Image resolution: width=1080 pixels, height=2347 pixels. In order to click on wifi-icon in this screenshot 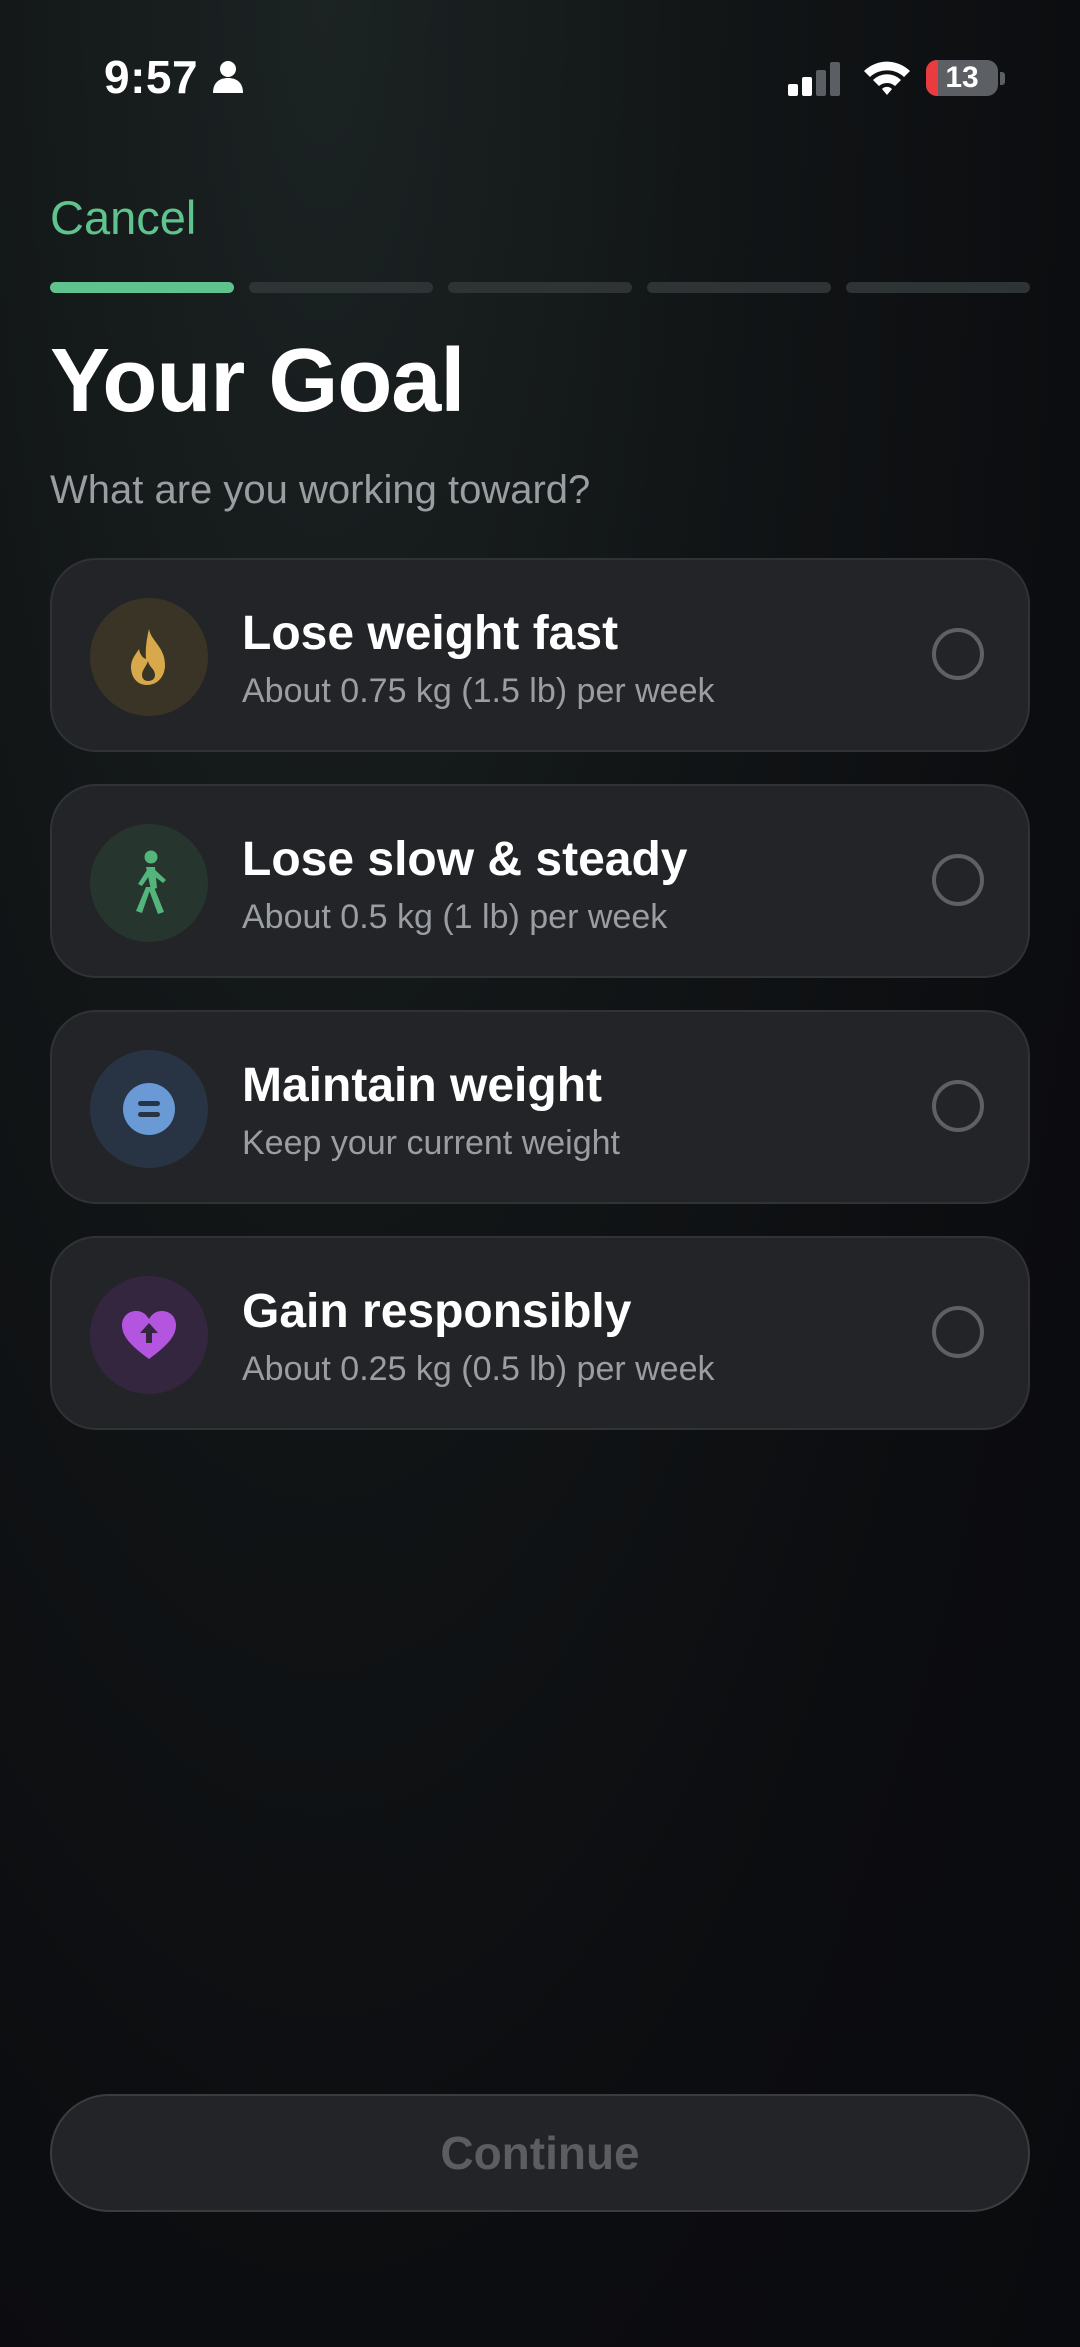, I will do `click(887, 78)`.